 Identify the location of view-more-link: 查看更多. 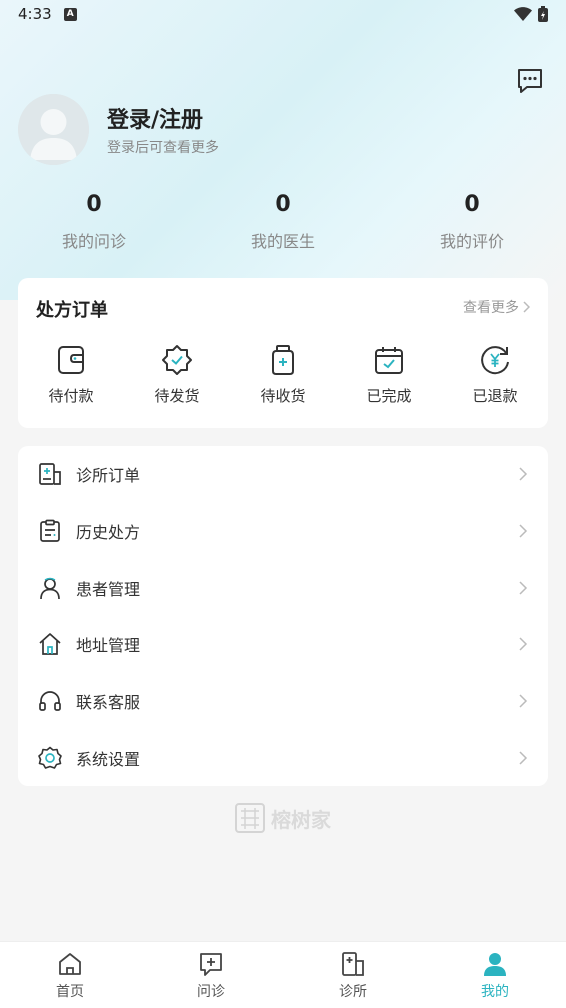
(496, 307).